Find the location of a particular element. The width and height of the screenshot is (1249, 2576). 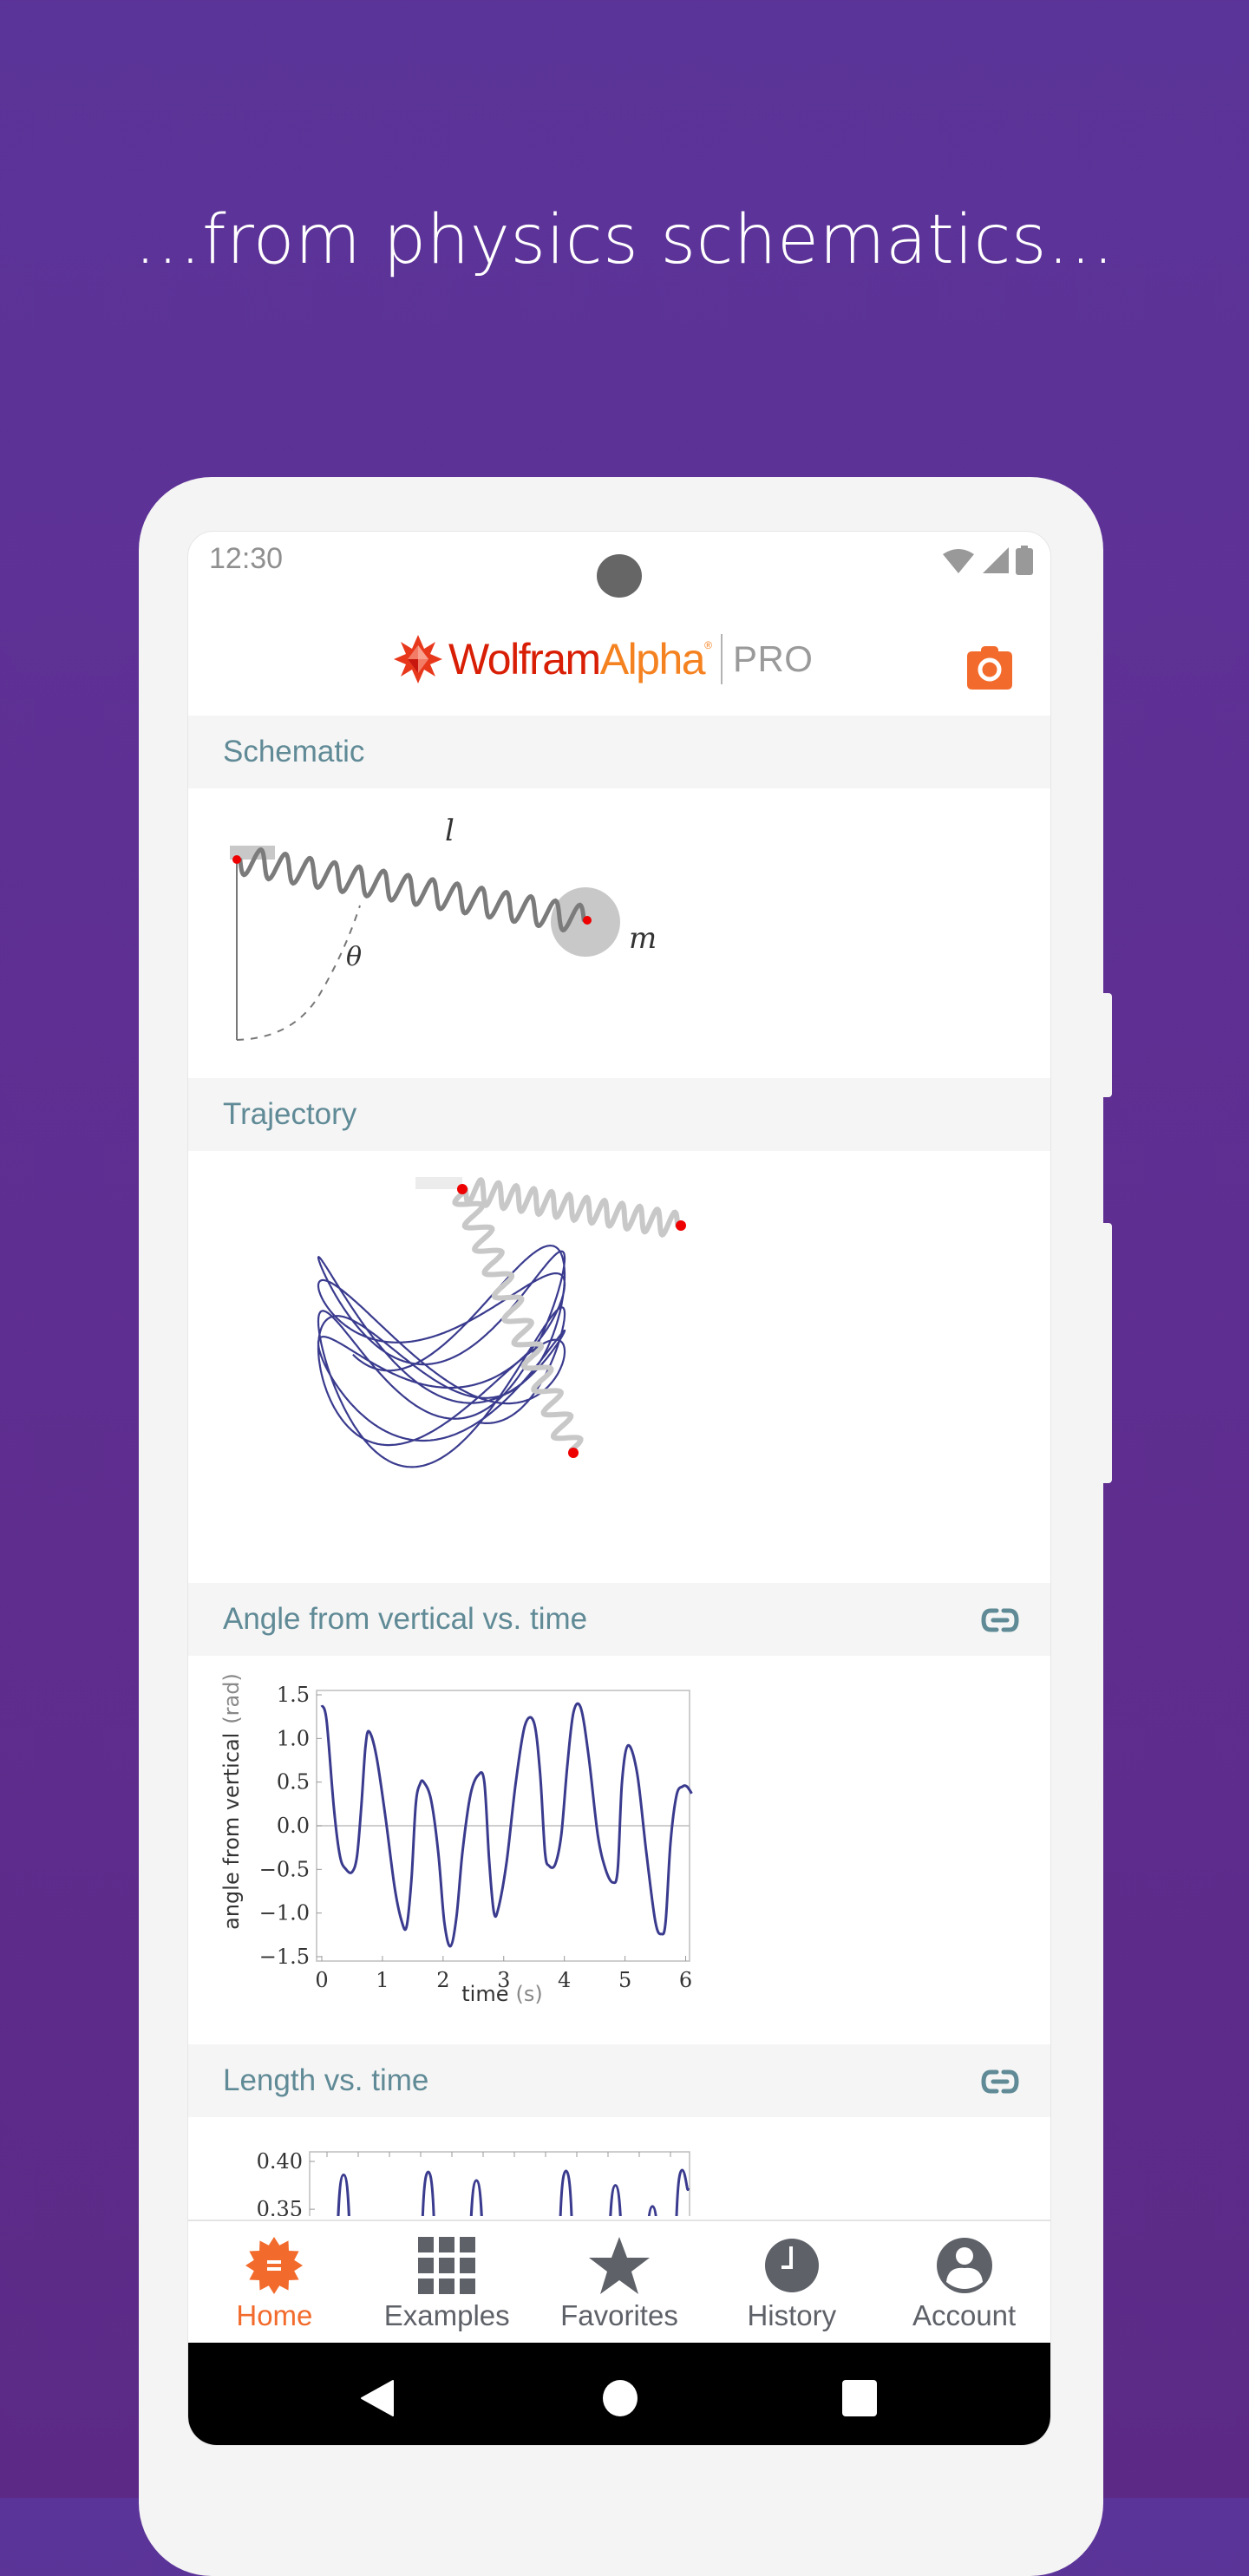

x-axis-label-text: time is located at coordinates (484, 1994).